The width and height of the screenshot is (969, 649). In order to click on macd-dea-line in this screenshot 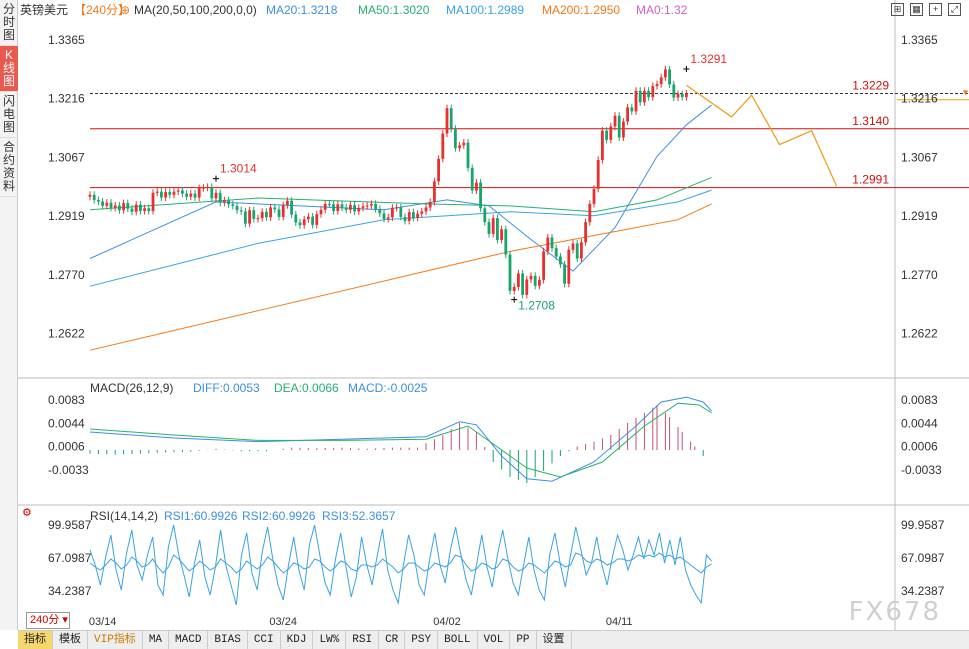, I will do `click(400, 440)`.